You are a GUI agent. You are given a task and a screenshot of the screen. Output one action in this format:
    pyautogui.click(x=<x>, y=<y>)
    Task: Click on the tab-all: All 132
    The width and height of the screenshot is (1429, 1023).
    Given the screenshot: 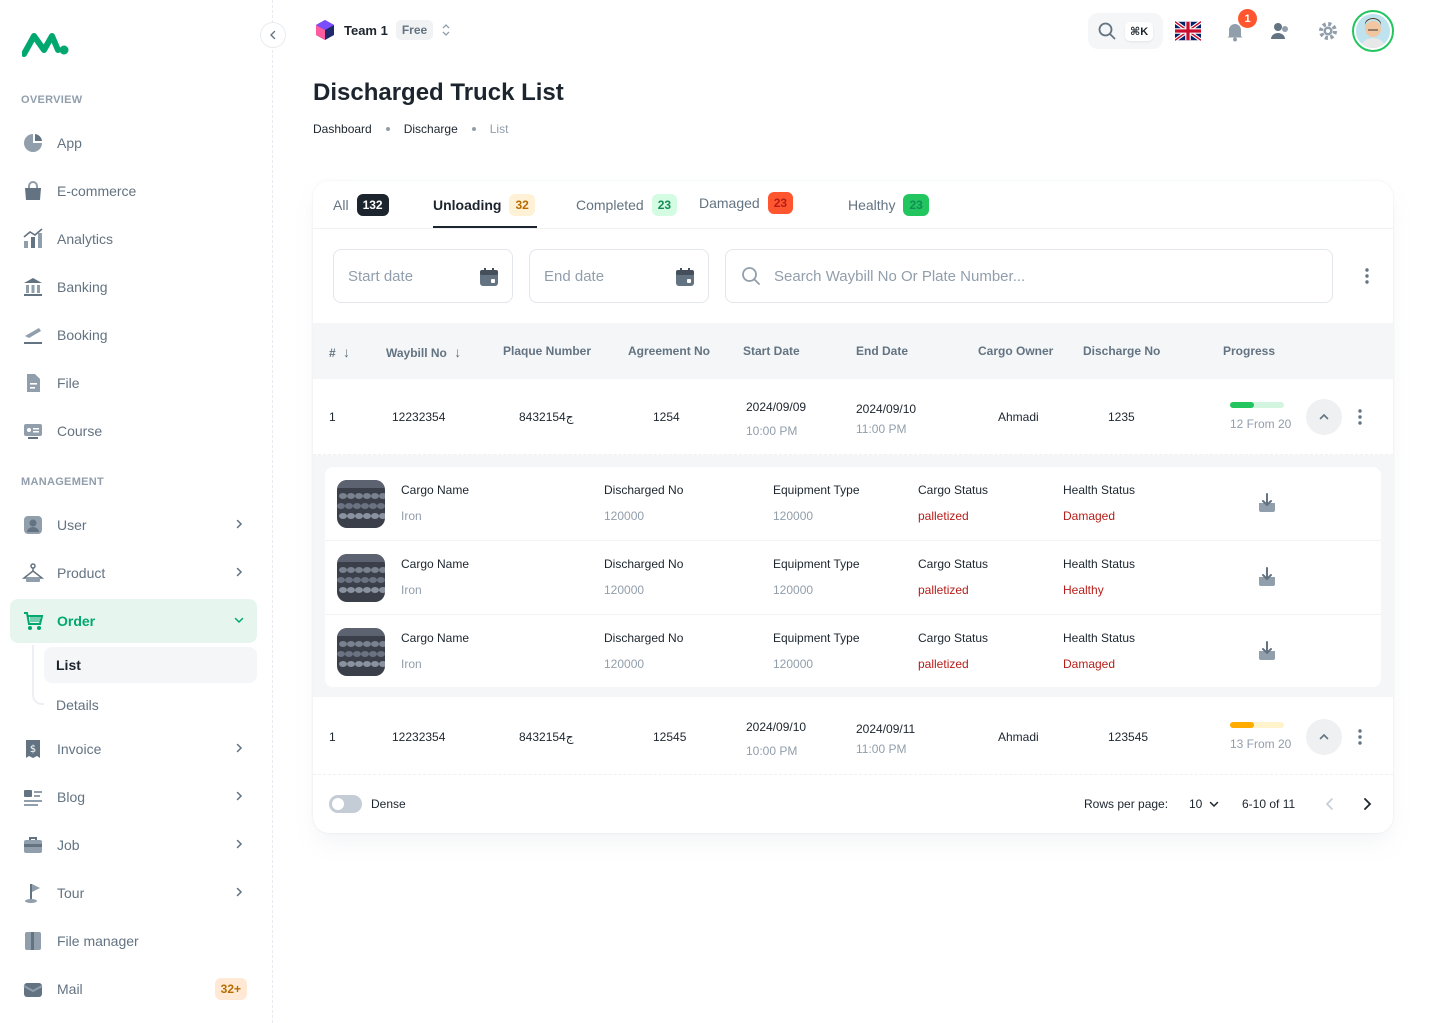 What is the action you would take?
    pyautogui.click(x=361, y=205)
    